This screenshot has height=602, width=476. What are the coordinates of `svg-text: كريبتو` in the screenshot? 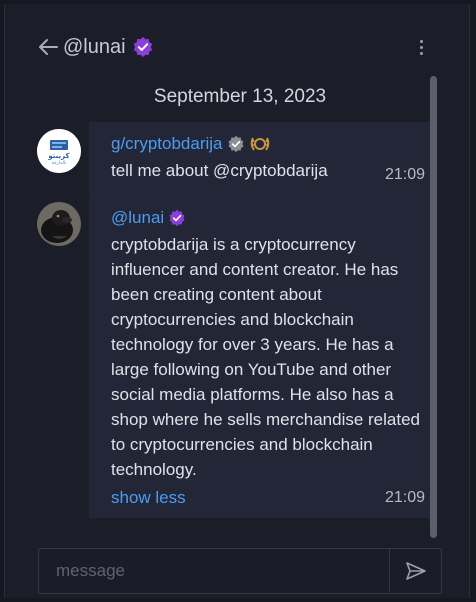 It's located at (58, 156).